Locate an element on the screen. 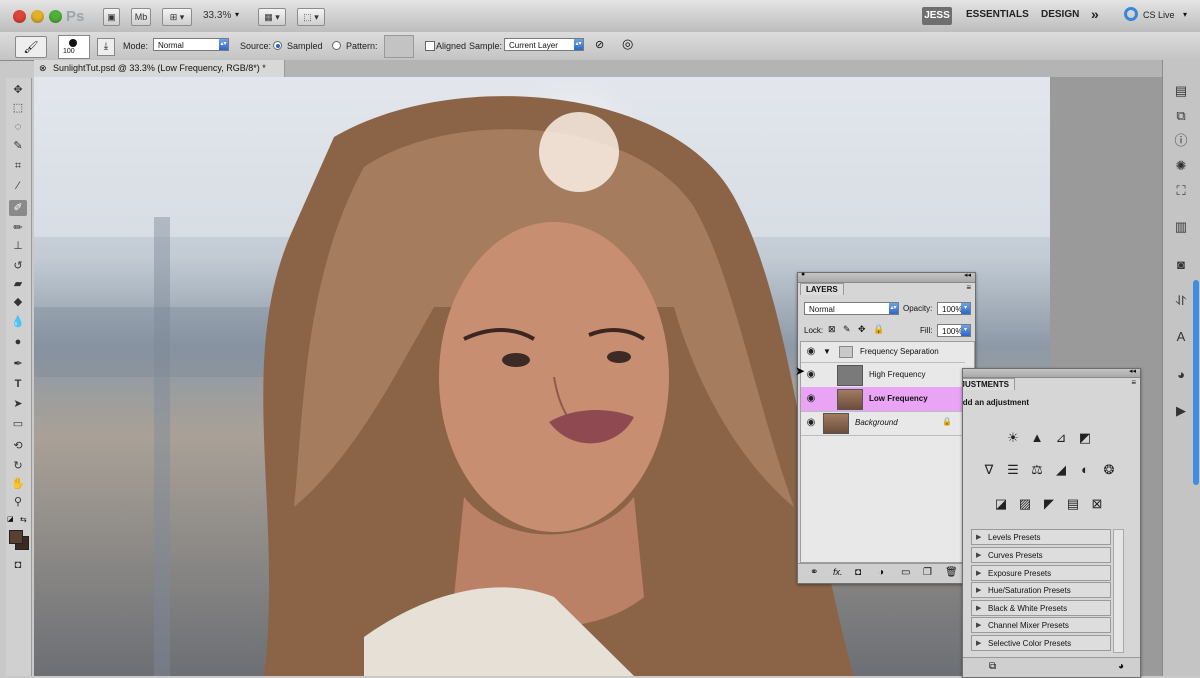 Image resolution: width=1200 pixels, height=678 pixels. toggle-visibility-icon: ◕ is located at coordinates (1121, 666).